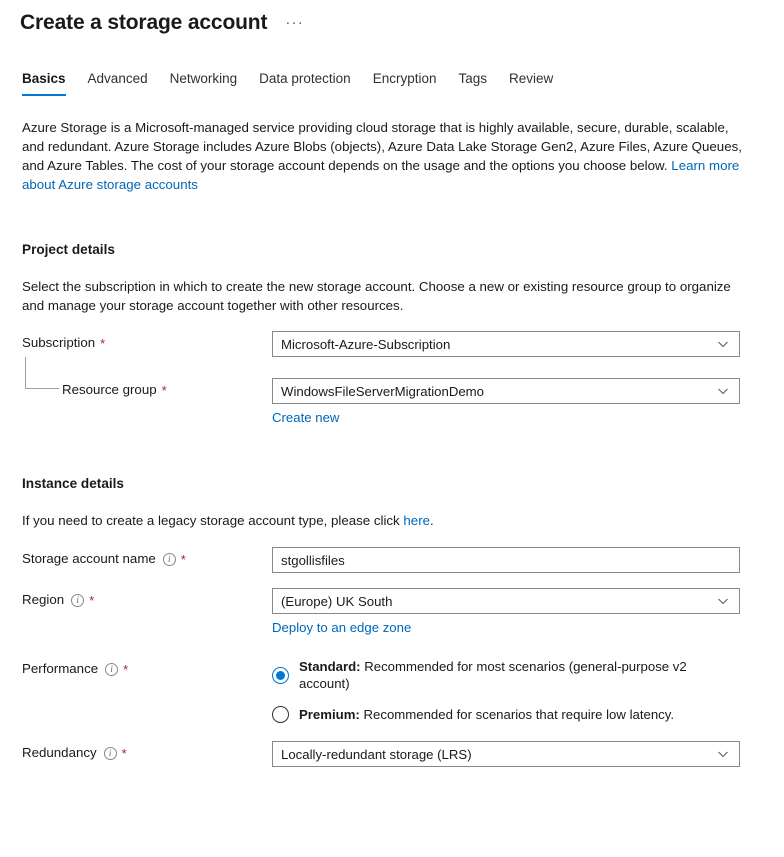 The height and width of the screenshot is (857, 784). Describe the element at coordinates (126, 669) in the screenshot. I see `performance-required-asterisk: *` at that location.